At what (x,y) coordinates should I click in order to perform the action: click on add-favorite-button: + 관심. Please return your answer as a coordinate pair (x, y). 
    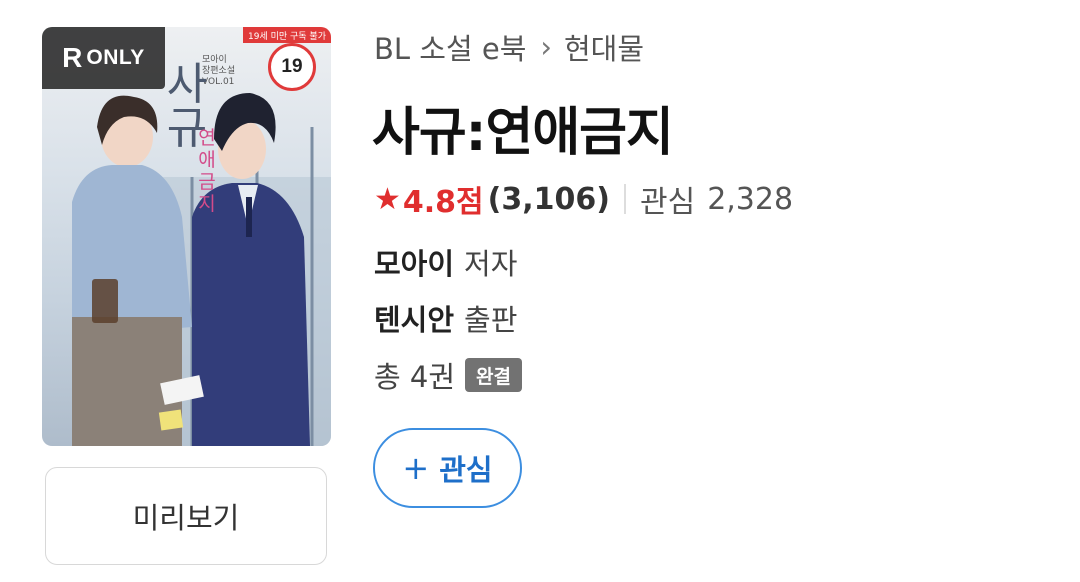
    Looking at the image, I should click on (447, 468).